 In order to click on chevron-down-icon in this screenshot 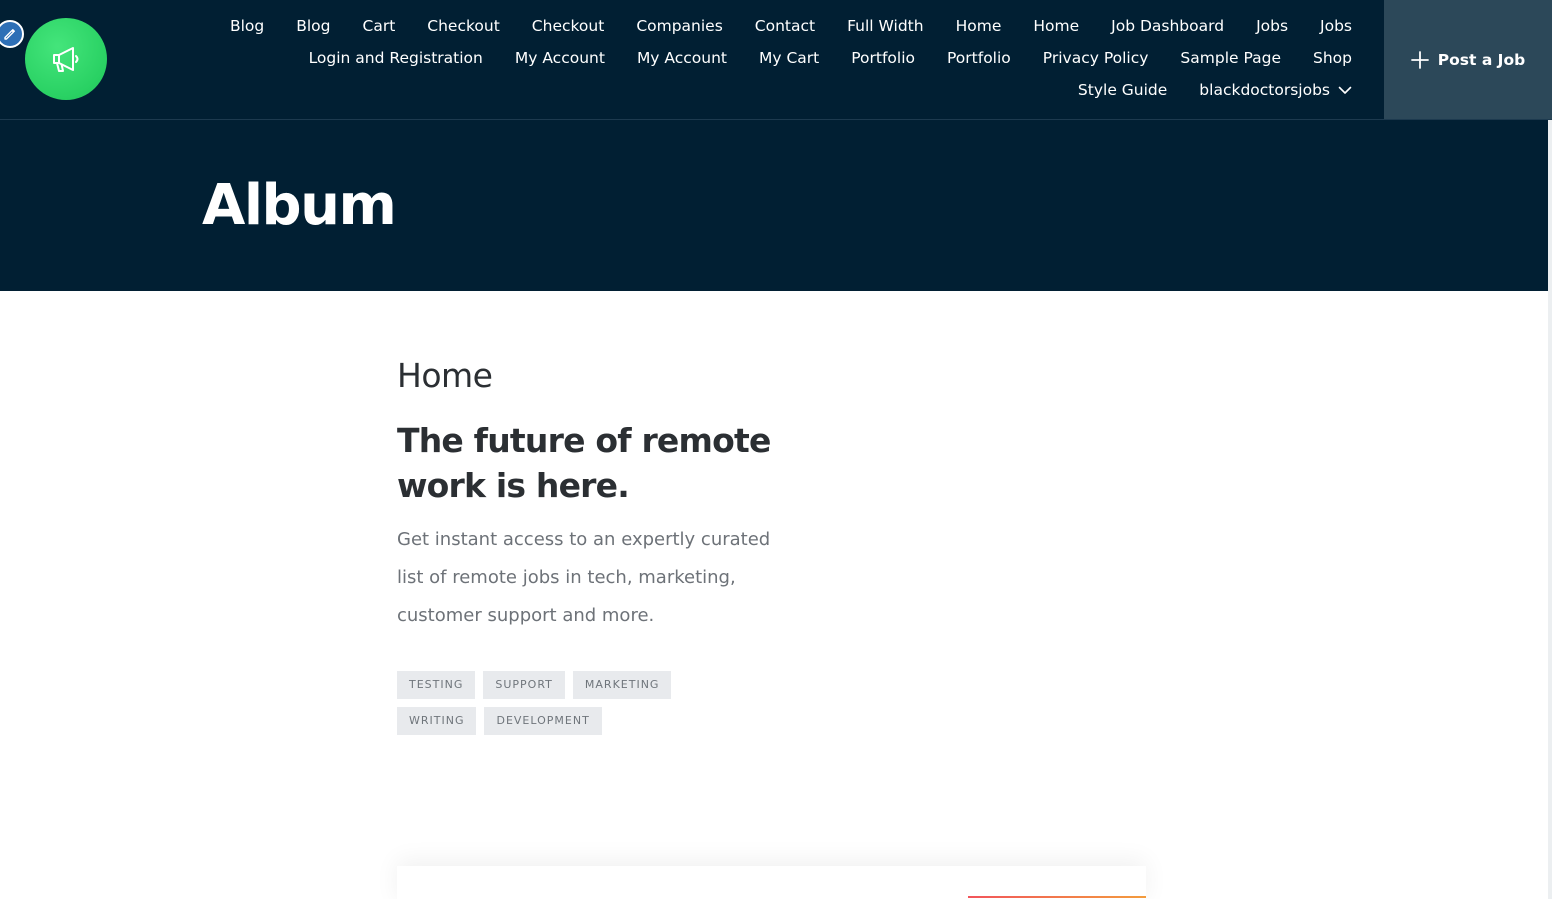, I will do `click(1345, 90)`.